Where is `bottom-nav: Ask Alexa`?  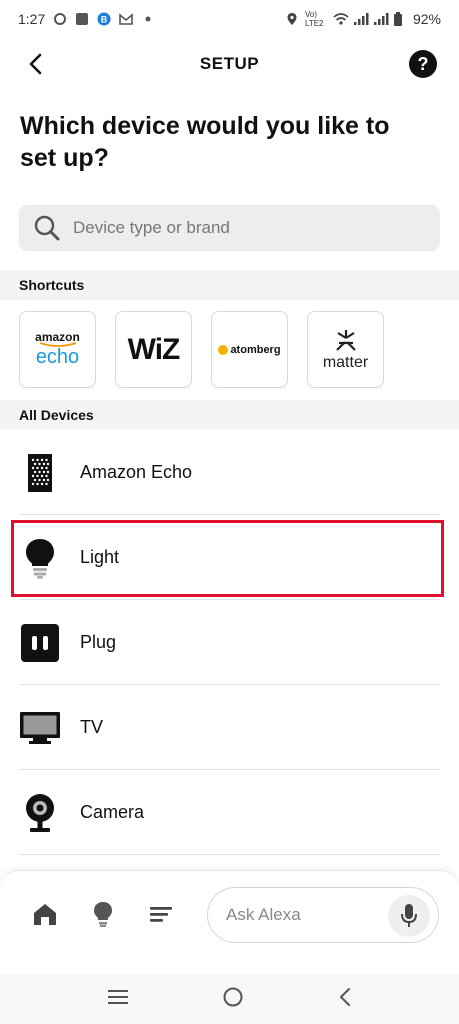 bottom-nav: Ask Alexa is located at coordinates (229, 922).